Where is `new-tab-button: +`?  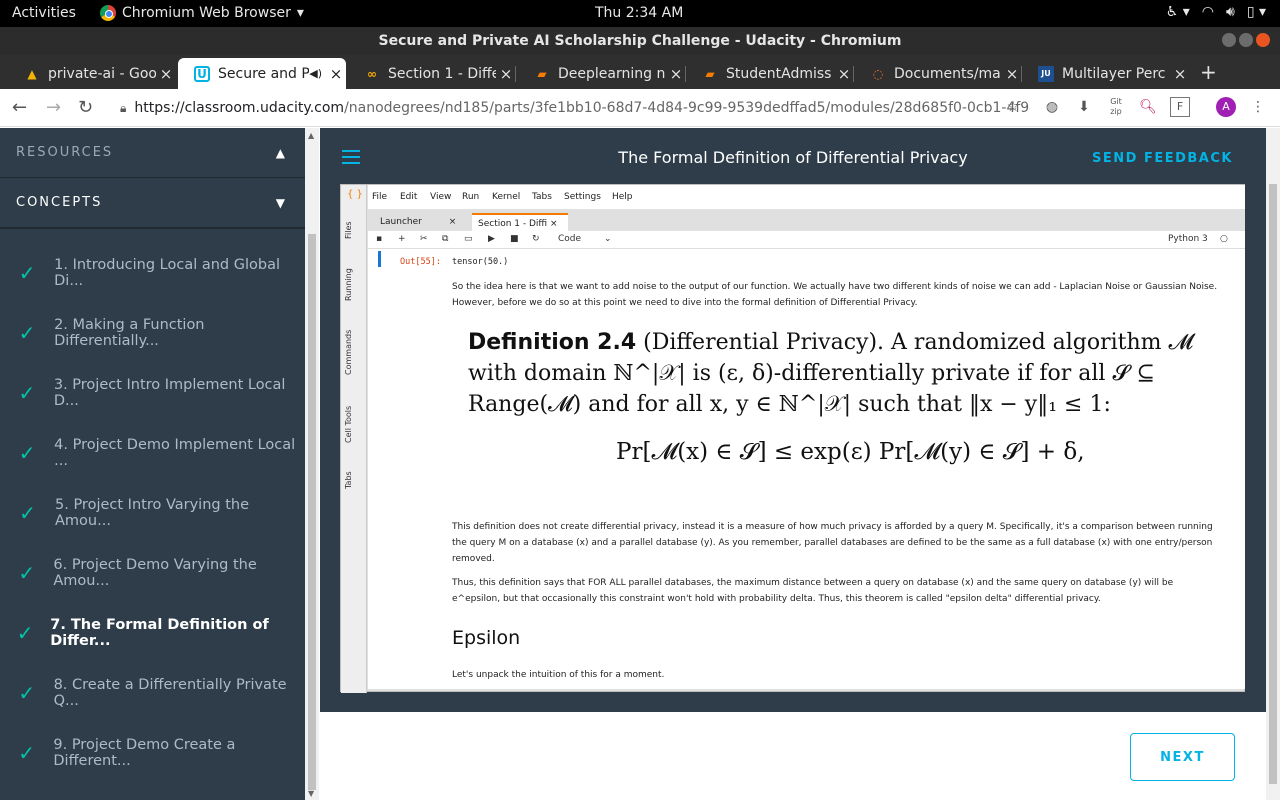 new-tab-button: + is located at coordinates (1208, 72).